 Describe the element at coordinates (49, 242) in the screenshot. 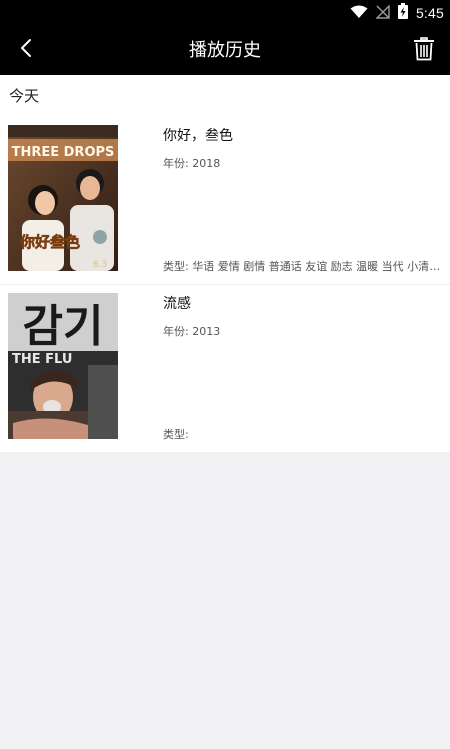

I see `poster-logo-text: 你好叁色` at that location.